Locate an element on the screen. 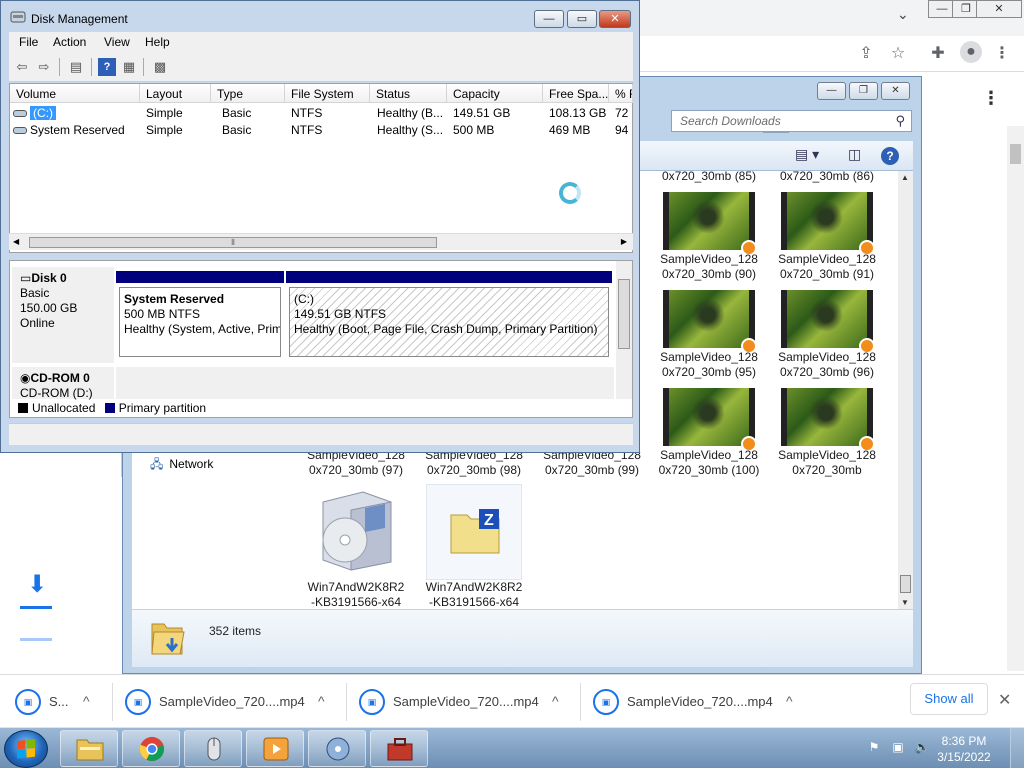 The width and height of the screenshot is (1024, 768). taskbar-toolbox is located at coordinates (399, 748).